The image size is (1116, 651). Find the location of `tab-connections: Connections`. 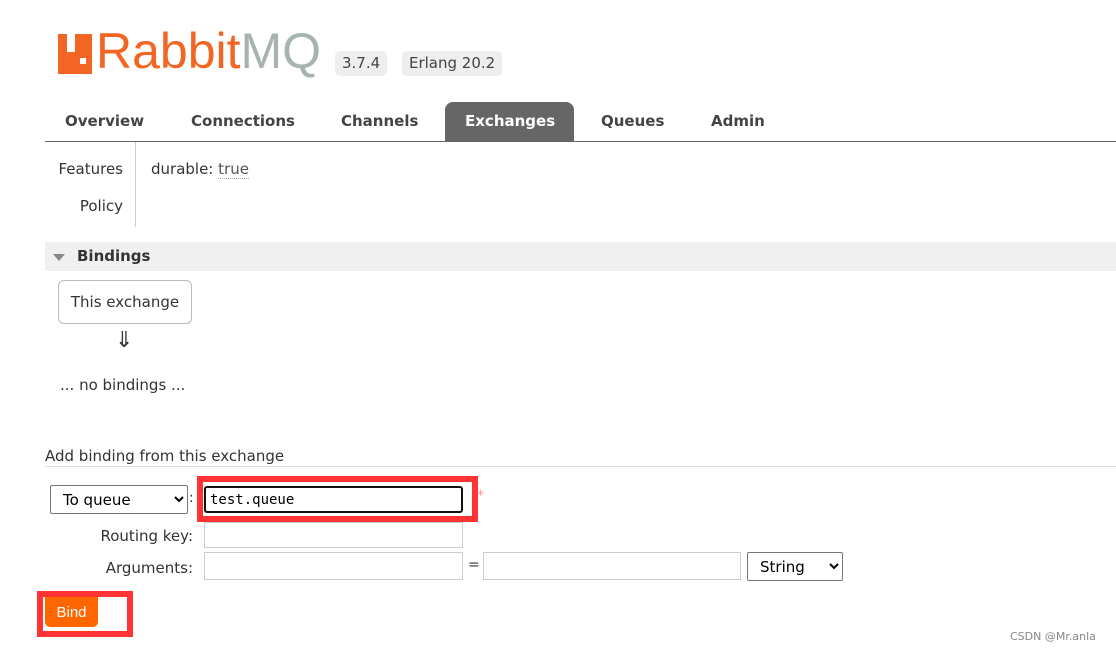

tab-connections: Connections is located at coordinates (243, 121).